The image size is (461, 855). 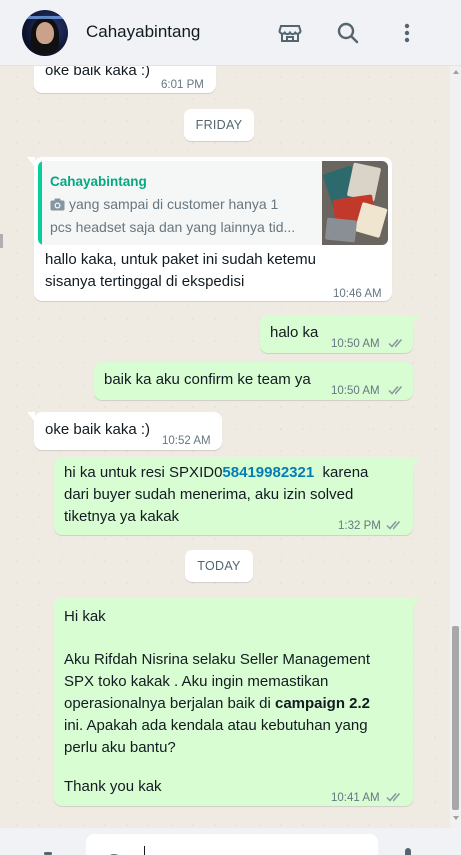 I want to click on contact-avatar, so click(x=45, y=33).